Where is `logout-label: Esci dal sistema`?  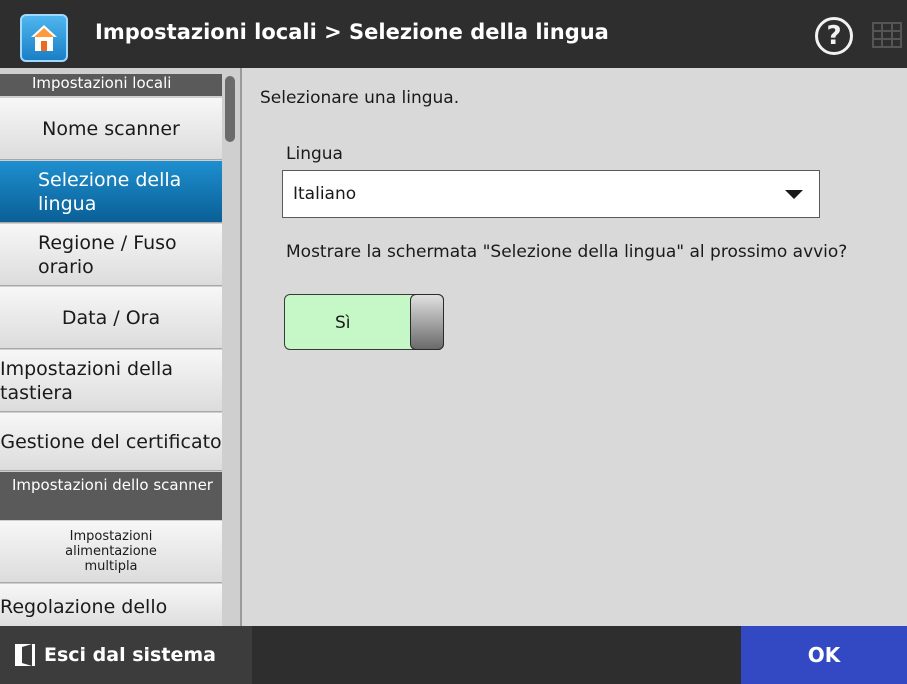 logout-label: Esci dal sistema is located at coordinates (130, 655).